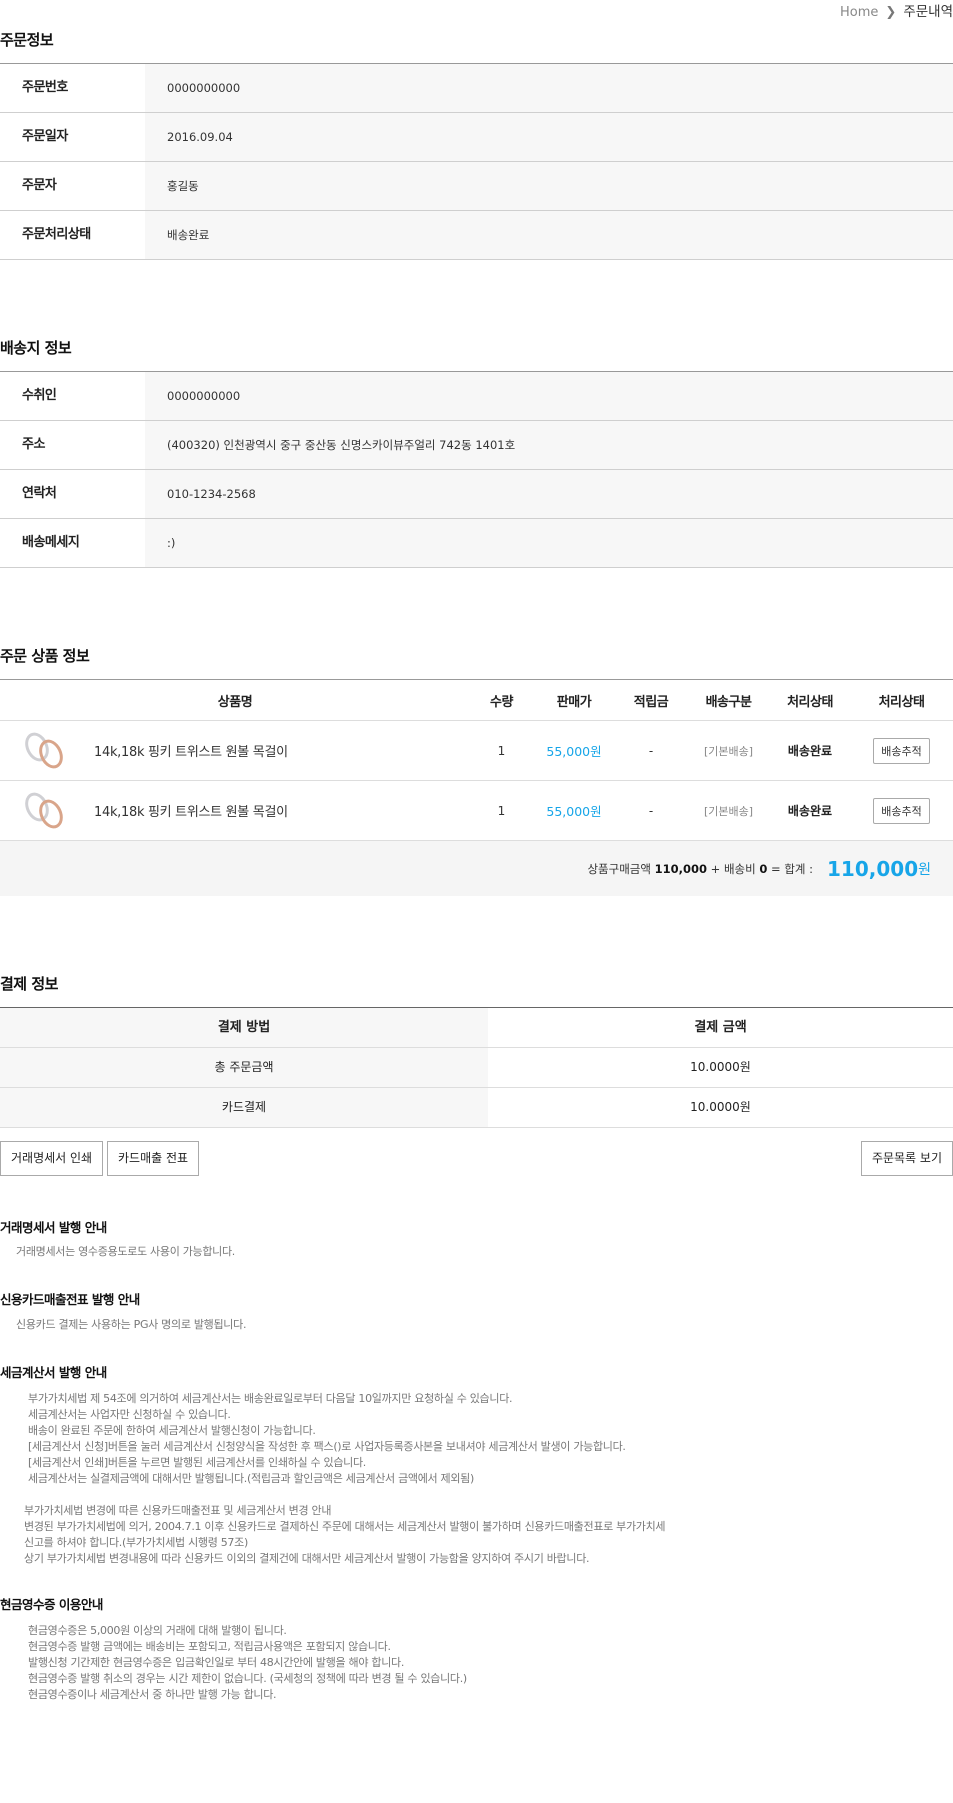  What do you see at coordinates (244, 1067) in the screenshot?
I see `payment-method: 총 주문금액` at bounding box center [244, 1067].